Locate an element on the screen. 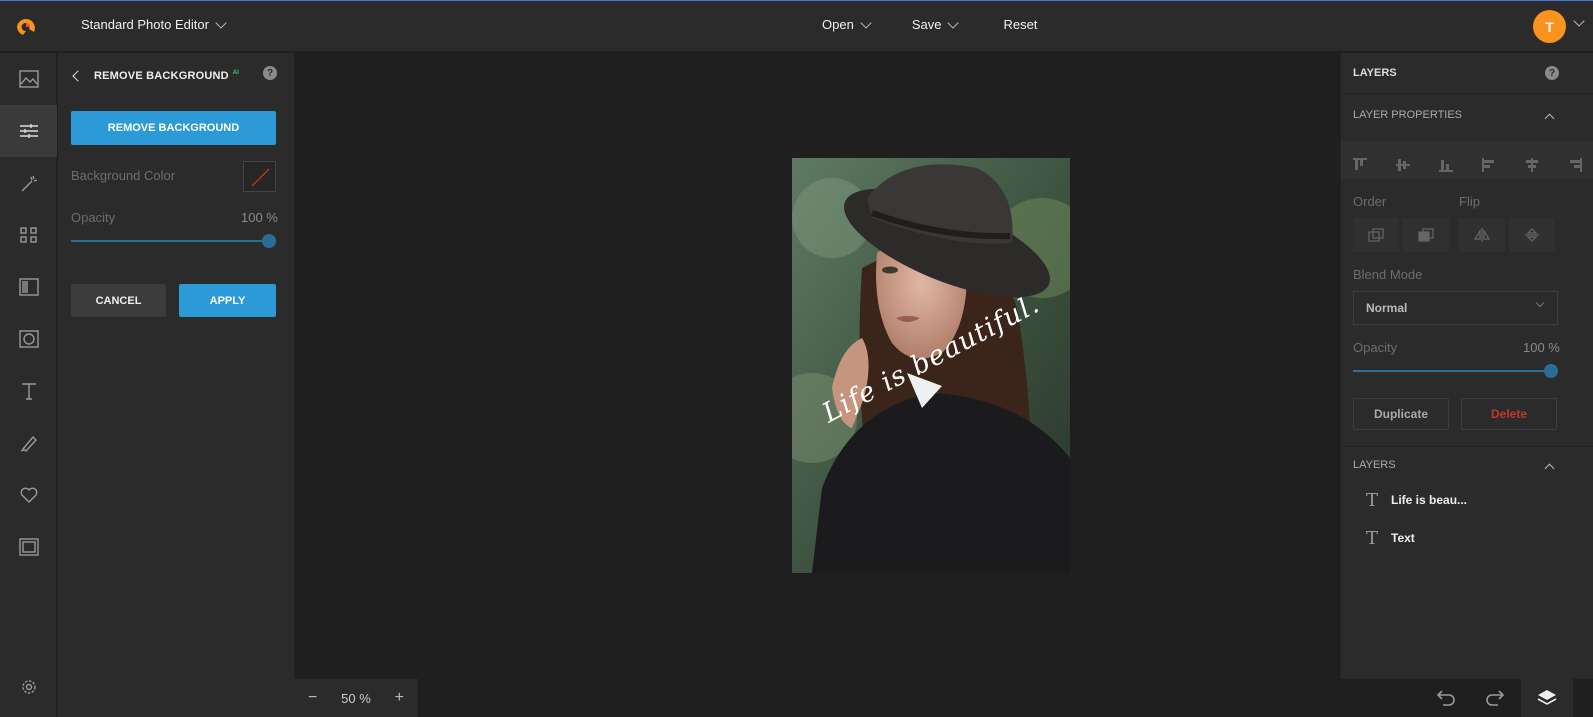  open-menu: Open is located at coordinates (847, 24).